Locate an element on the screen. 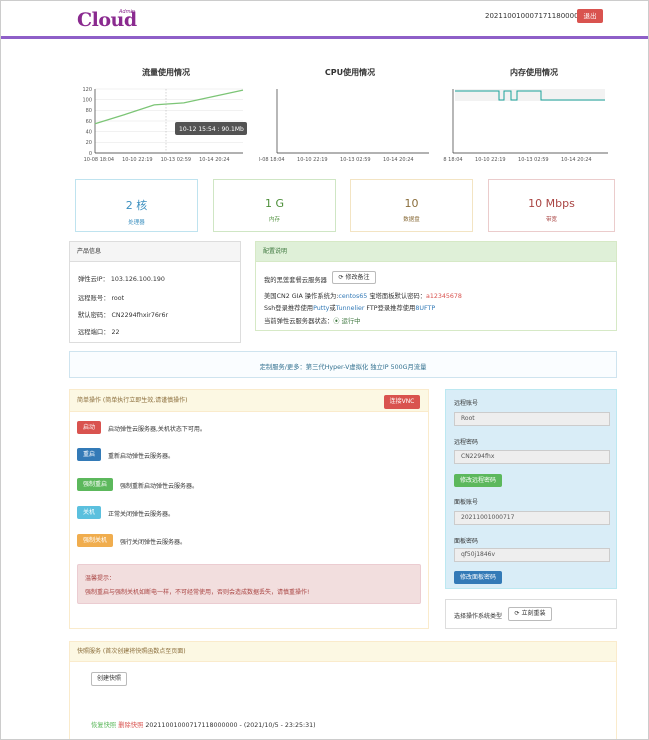 The image size is (649, 740). start-button: 启动 is located at coordinates (89, 427).